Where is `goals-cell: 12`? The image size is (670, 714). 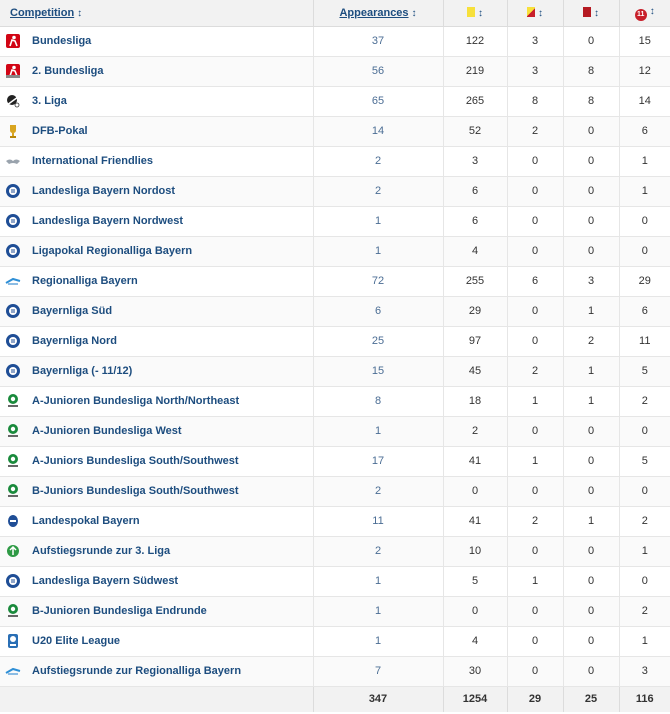 goals-cell: 12 is located at coordinates (644, 71).